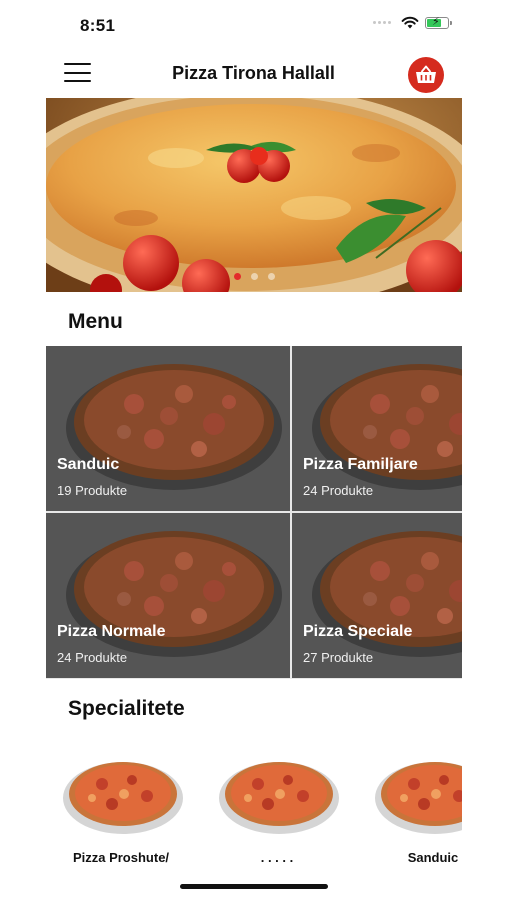 This screenshot has width=507, height=900. Describe the element at coordinates (121, 857) in the screenshot. I see `specialty-name: Pizza Proshute/` at that location.